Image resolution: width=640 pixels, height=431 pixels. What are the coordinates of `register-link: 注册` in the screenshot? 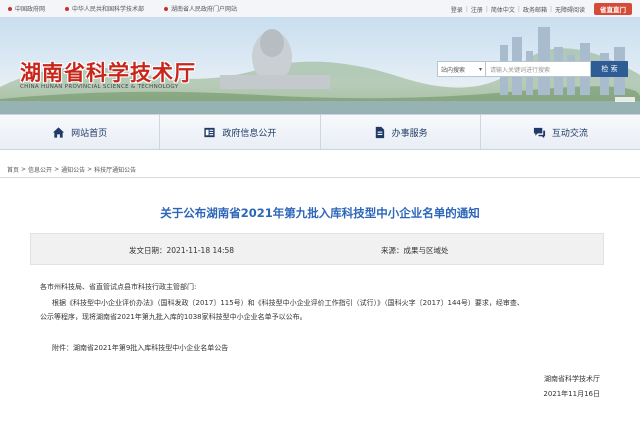 It's located at (477, 9).